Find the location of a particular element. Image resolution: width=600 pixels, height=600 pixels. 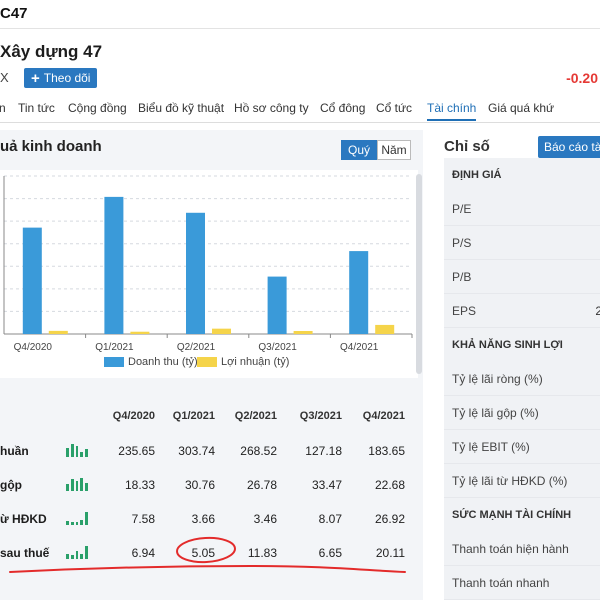

column-header: Q4/2021 is located at coordinates (383, 416).